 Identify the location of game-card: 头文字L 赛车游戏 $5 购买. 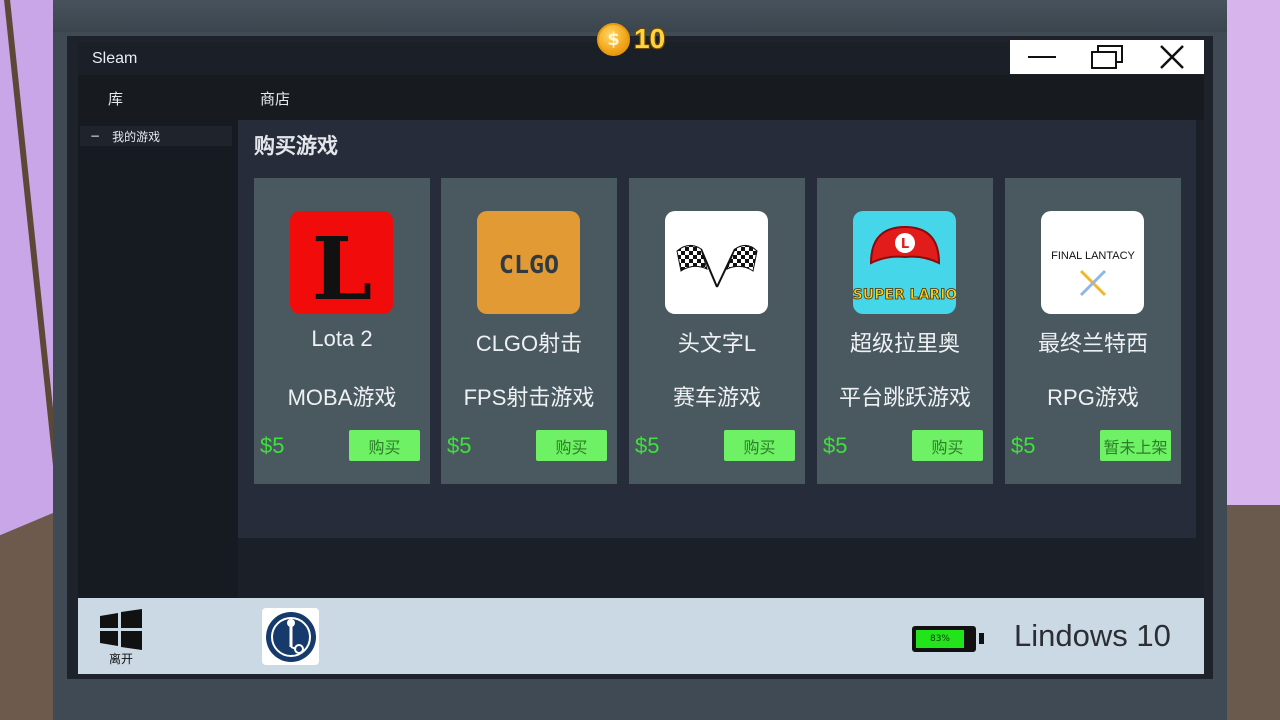
(717, 331).